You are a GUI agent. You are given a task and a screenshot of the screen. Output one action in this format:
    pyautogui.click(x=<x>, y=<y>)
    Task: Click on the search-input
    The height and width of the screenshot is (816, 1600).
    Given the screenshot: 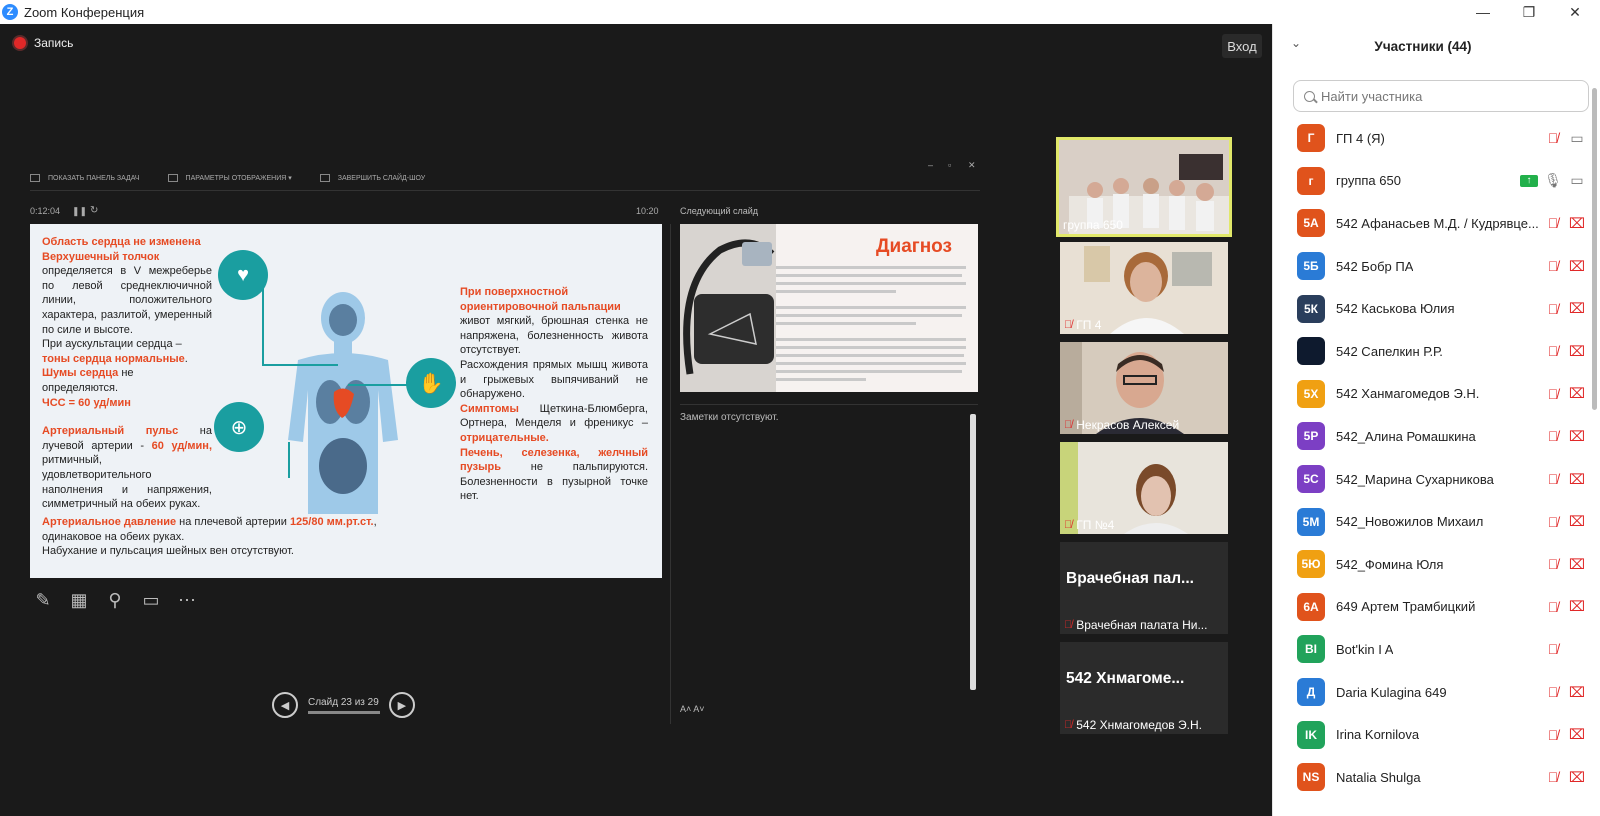 What is the action you would take?
    pyautogui.click(x=1446, y=96)
    